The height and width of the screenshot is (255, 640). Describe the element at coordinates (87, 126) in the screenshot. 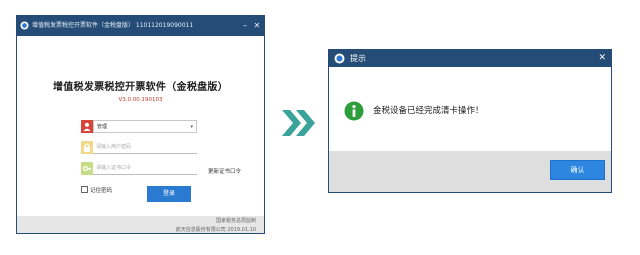

I see `user-icon` at that location.